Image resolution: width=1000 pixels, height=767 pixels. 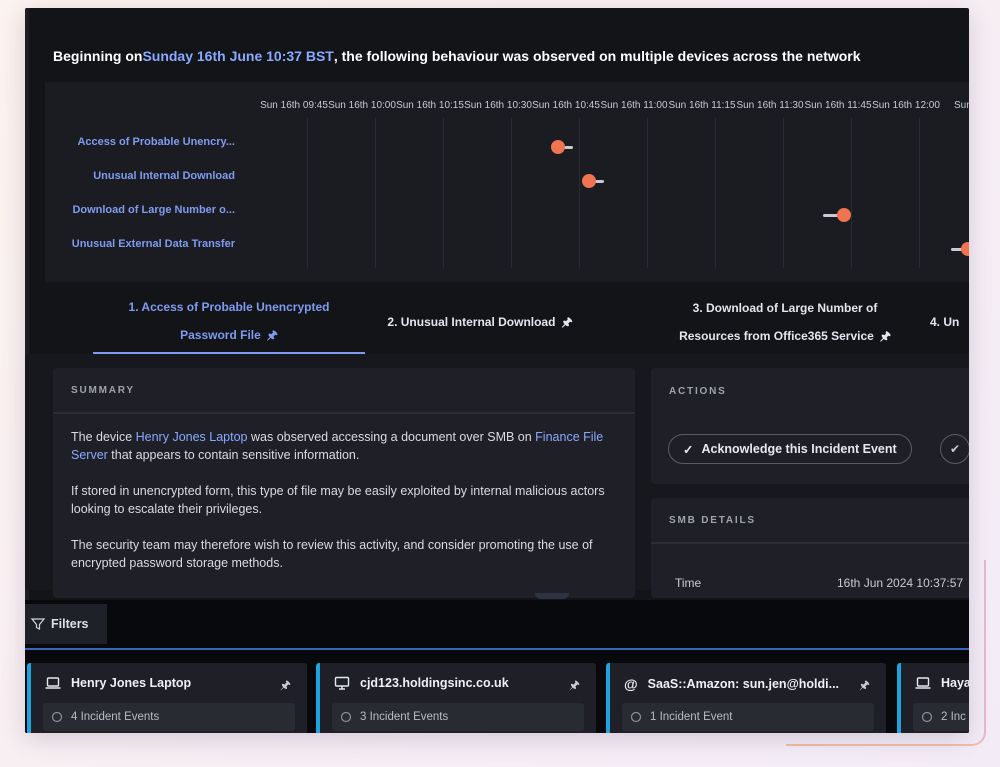 I want to click on incident-event-count: 3 Incident Events, so click(x=458, y=717).